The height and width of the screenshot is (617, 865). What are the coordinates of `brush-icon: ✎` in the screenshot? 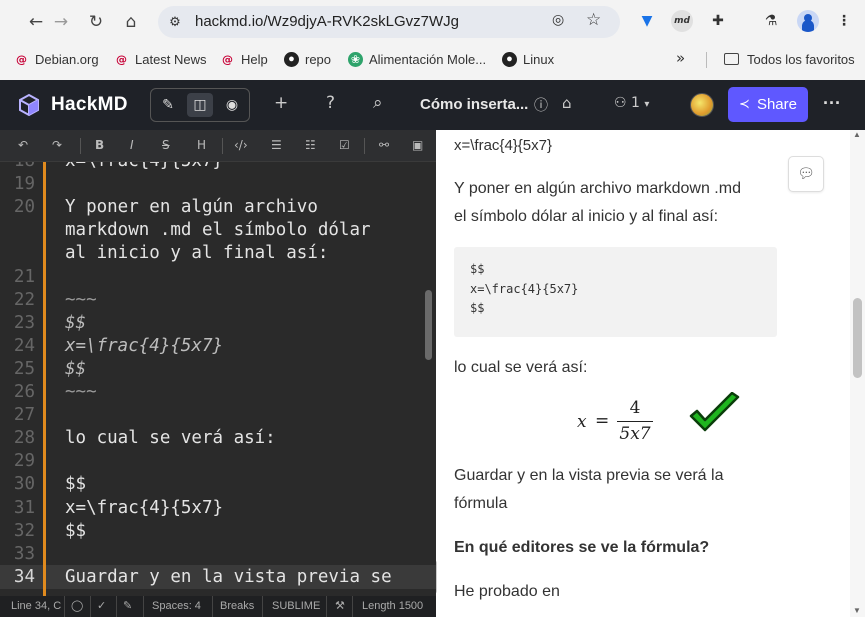 It's located at (127, 605).